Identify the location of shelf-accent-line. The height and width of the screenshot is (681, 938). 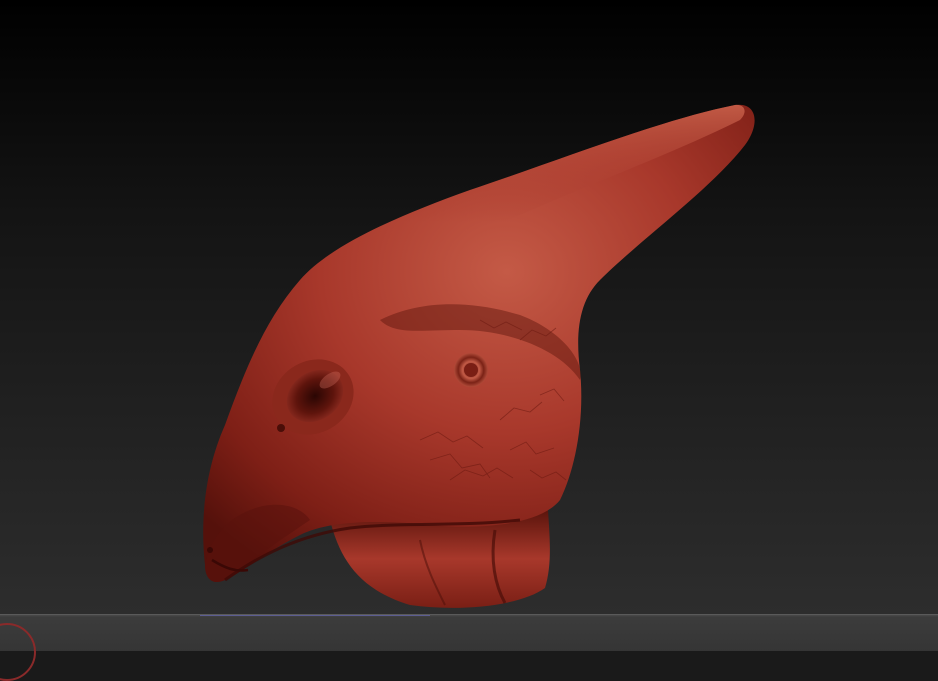
(315, 615).